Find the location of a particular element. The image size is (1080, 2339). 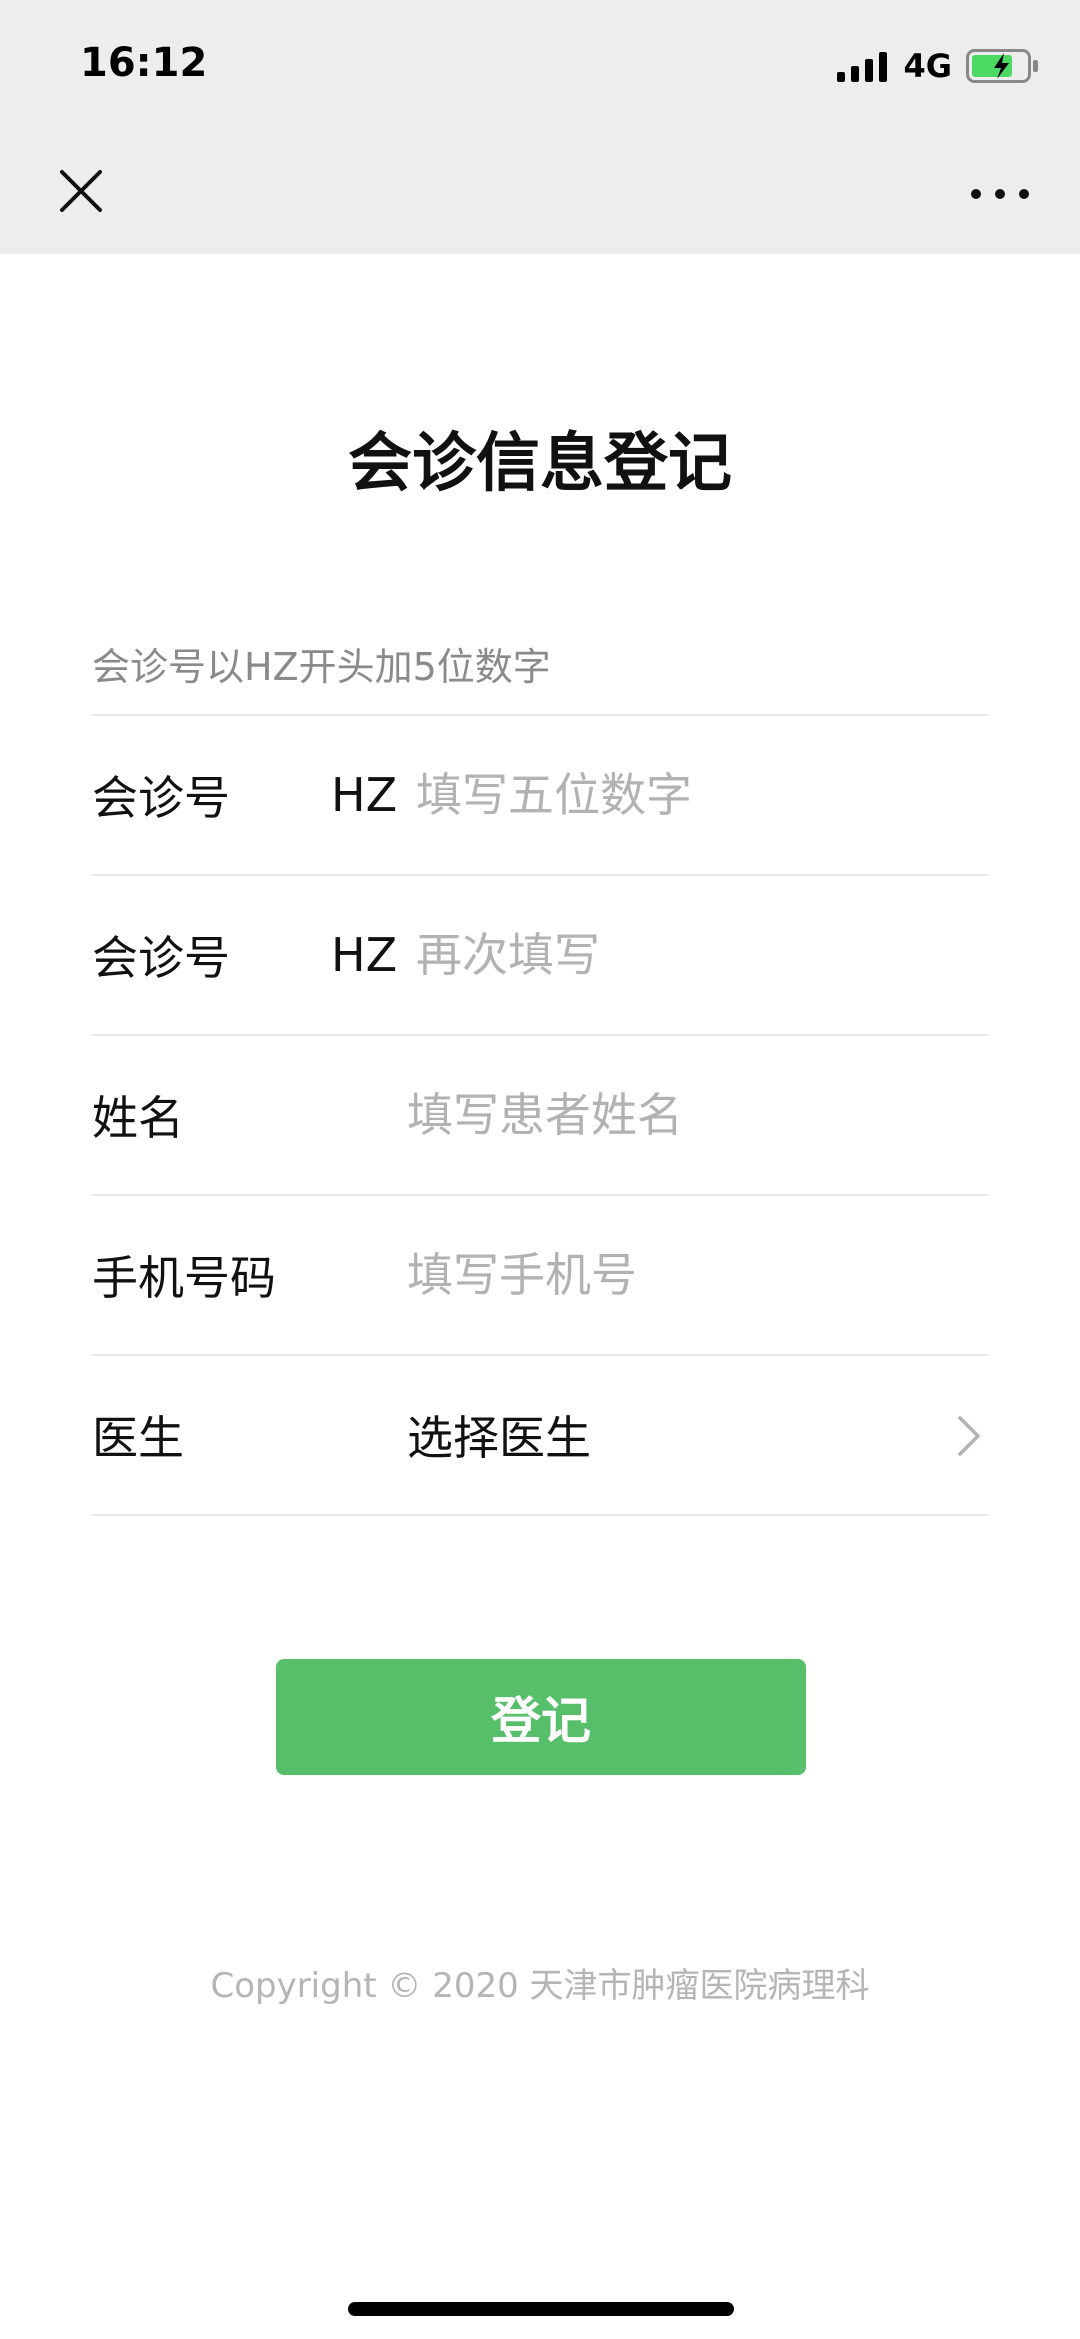

phone-number-label: 手机号码 is located at coordinates (184, 1278).